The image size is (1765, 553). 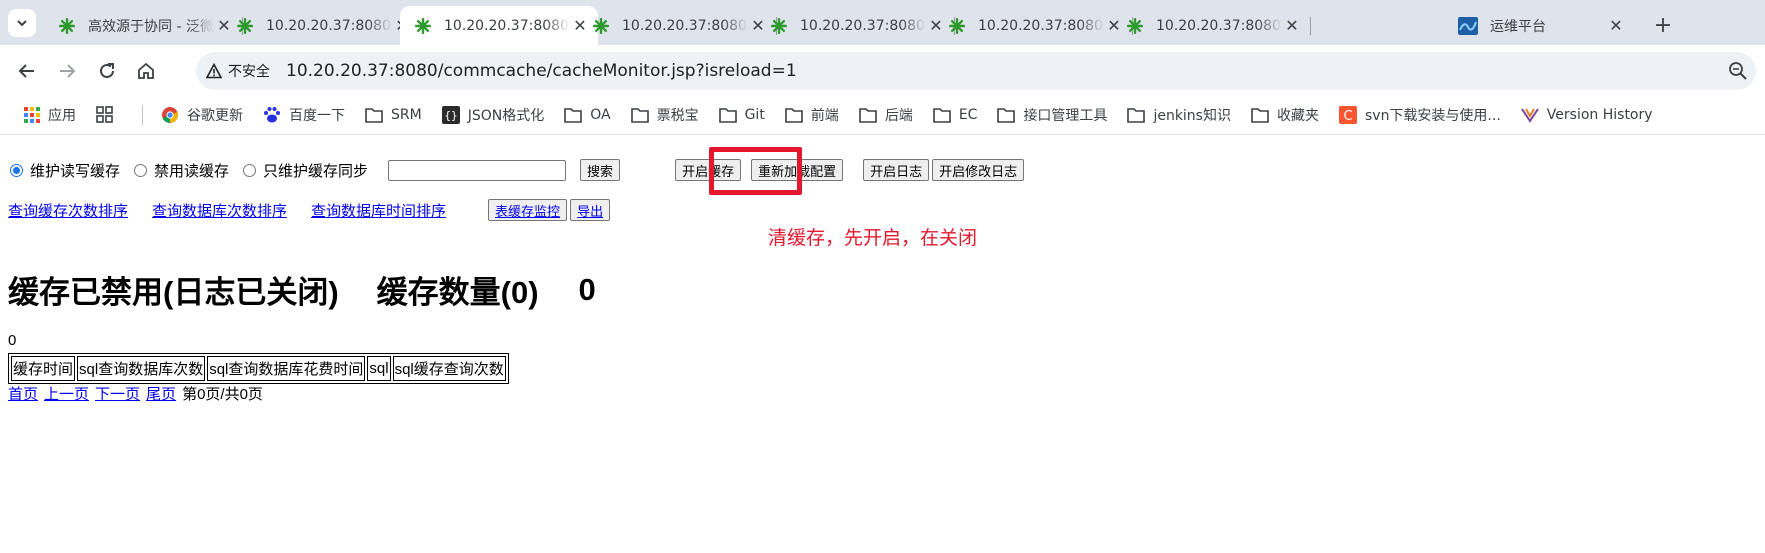 What do you see at coordinates (27, 71) in the screenshot?
I see `back-button` at bounding box center [27, 71].